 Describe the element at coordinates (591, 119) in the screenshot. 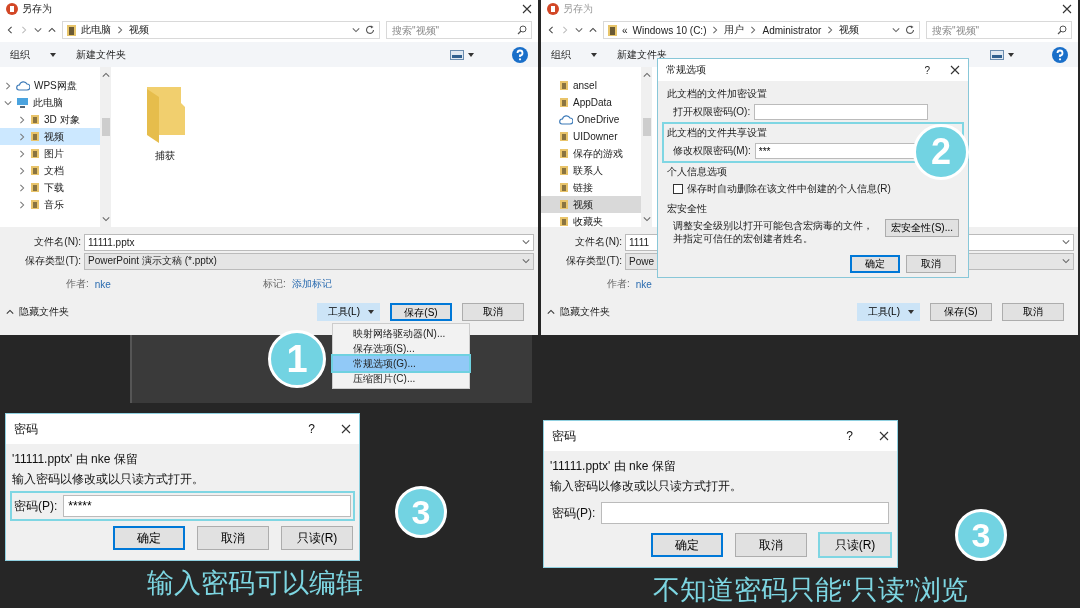

I see `nav-item: OneDrive` at that location.